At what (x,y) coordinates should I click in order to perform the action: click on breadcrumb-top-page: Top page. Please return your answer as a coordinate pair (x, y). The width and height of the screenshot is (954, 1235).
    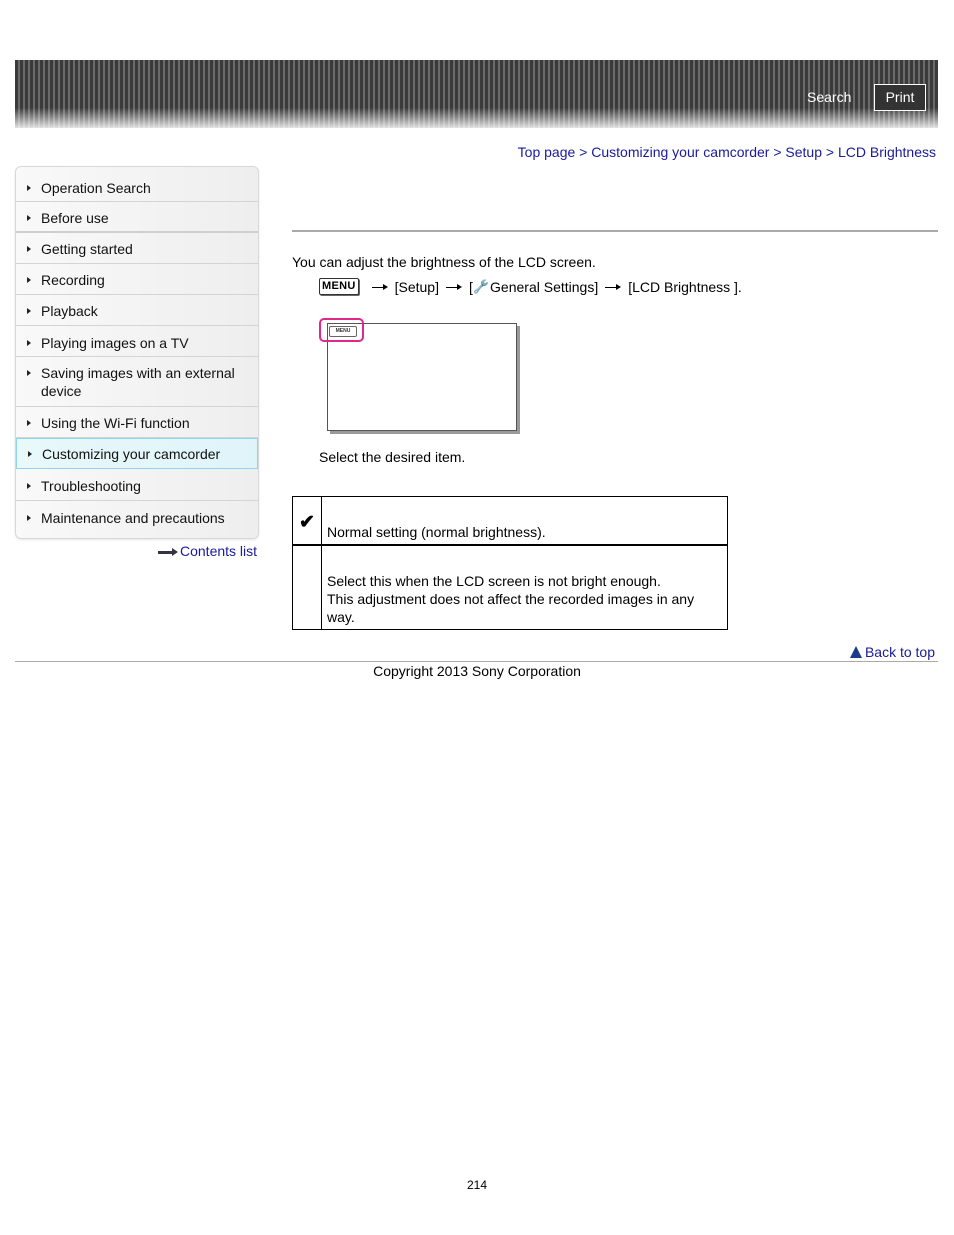
    Looking at the image, I should click on (547, 152).